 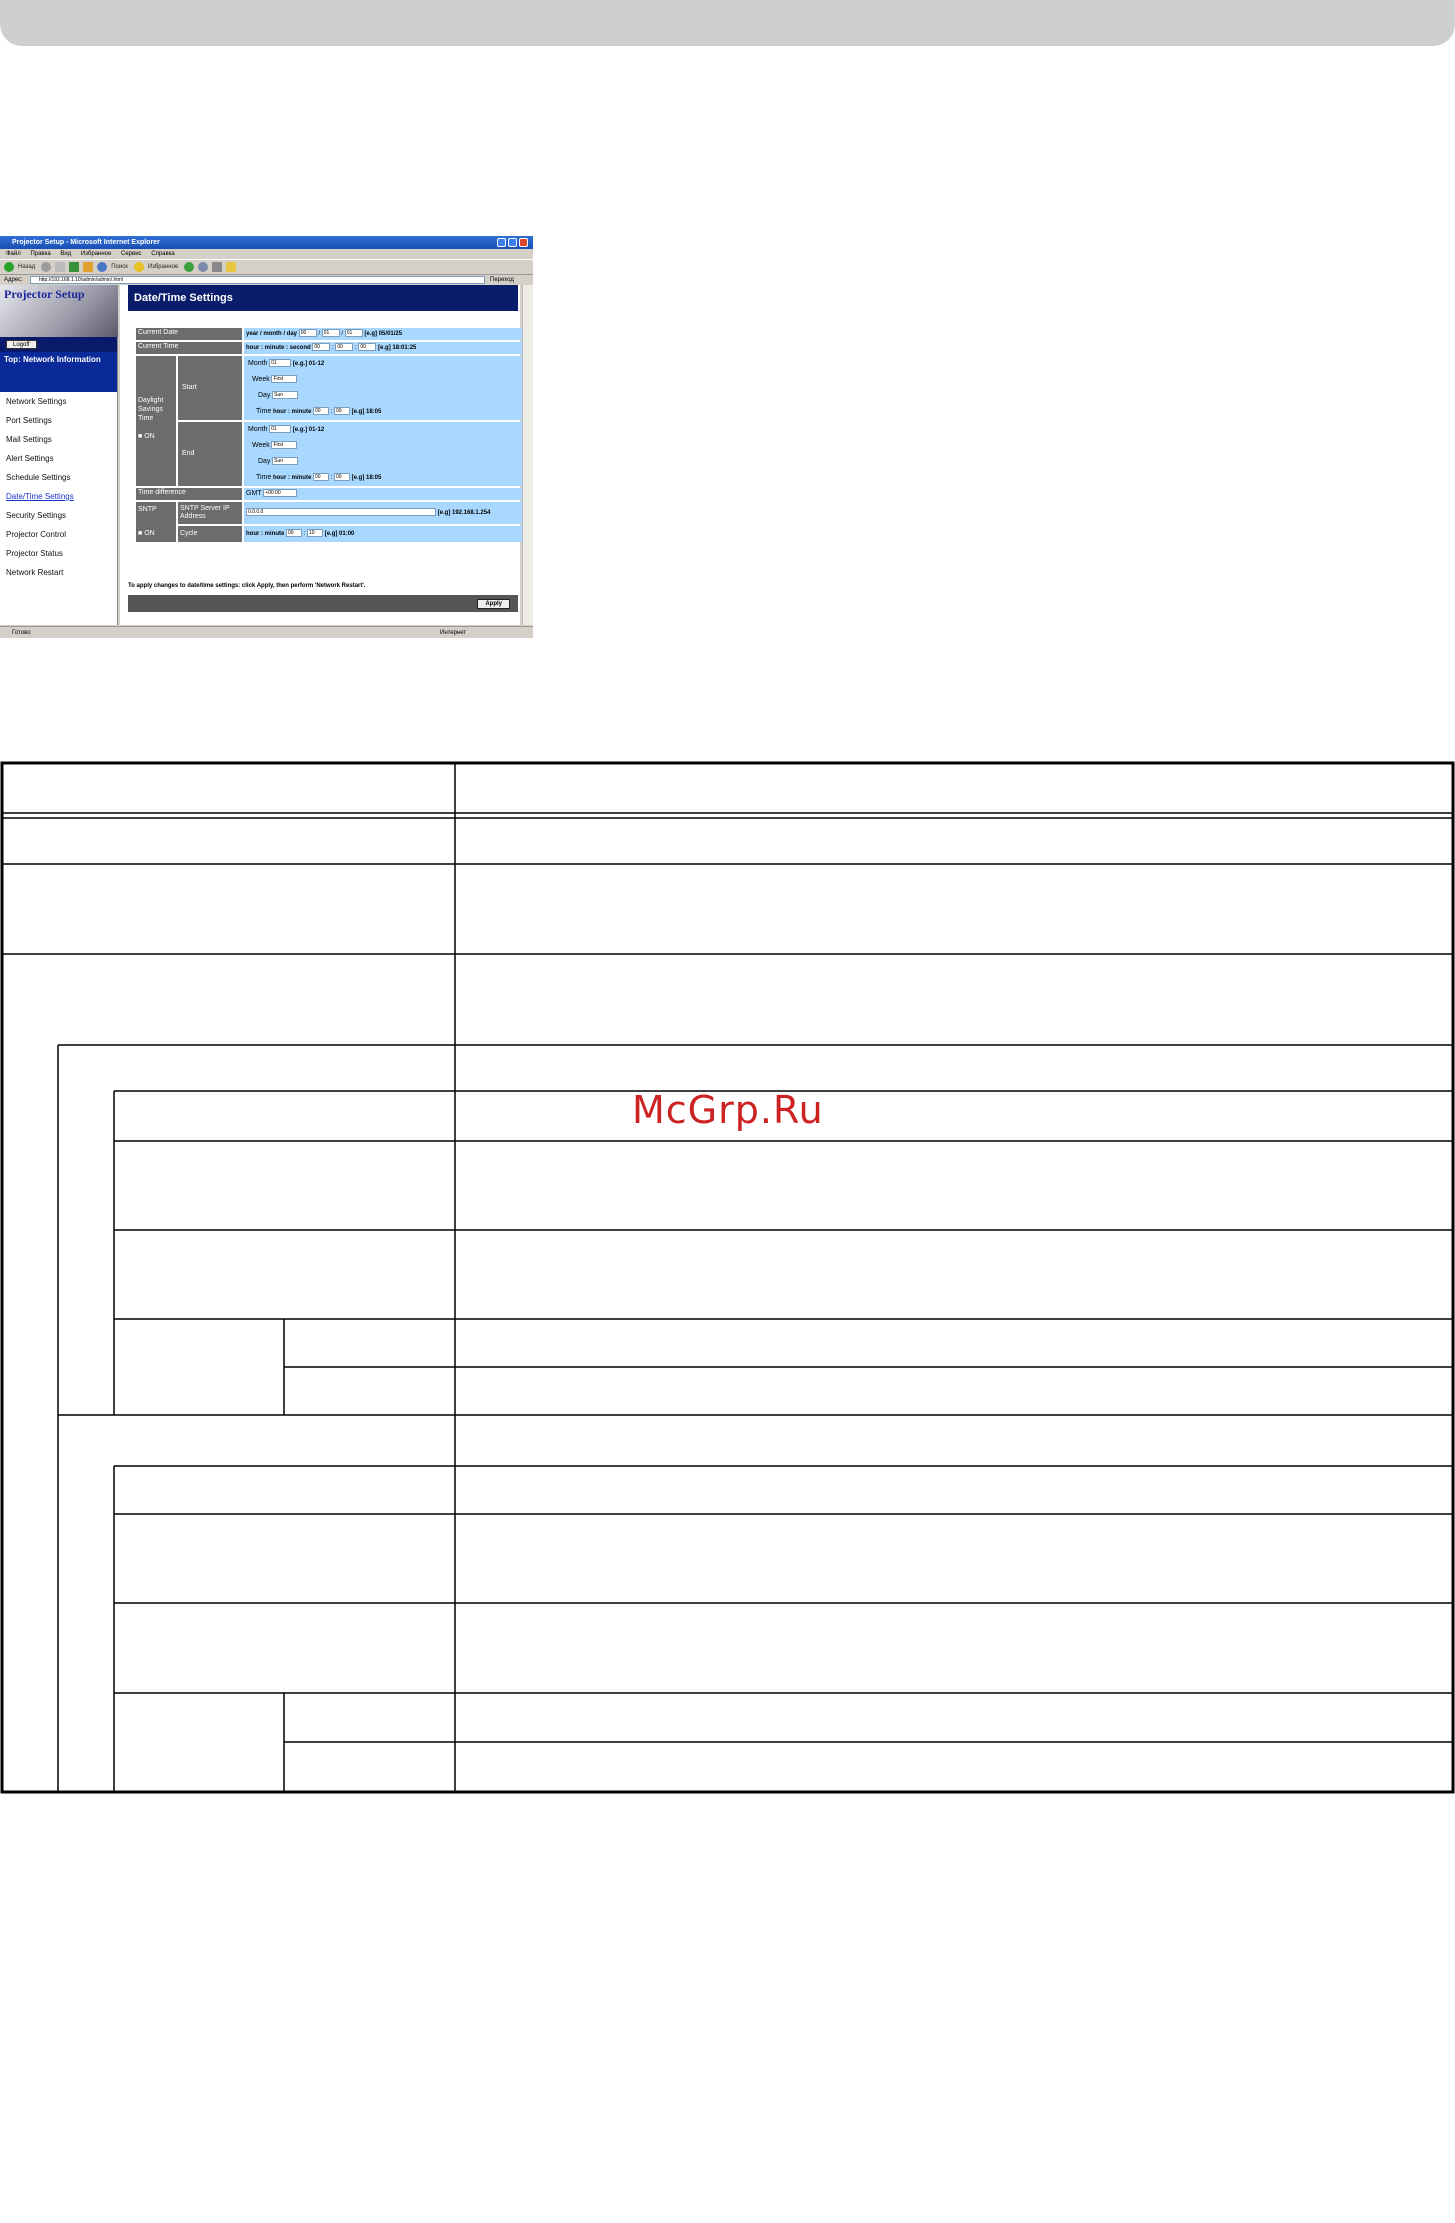 What do you see at coordinates (131, 254) in the screenshot?
I see `menu-tools: Сервис` at bounding box center [131, 254].